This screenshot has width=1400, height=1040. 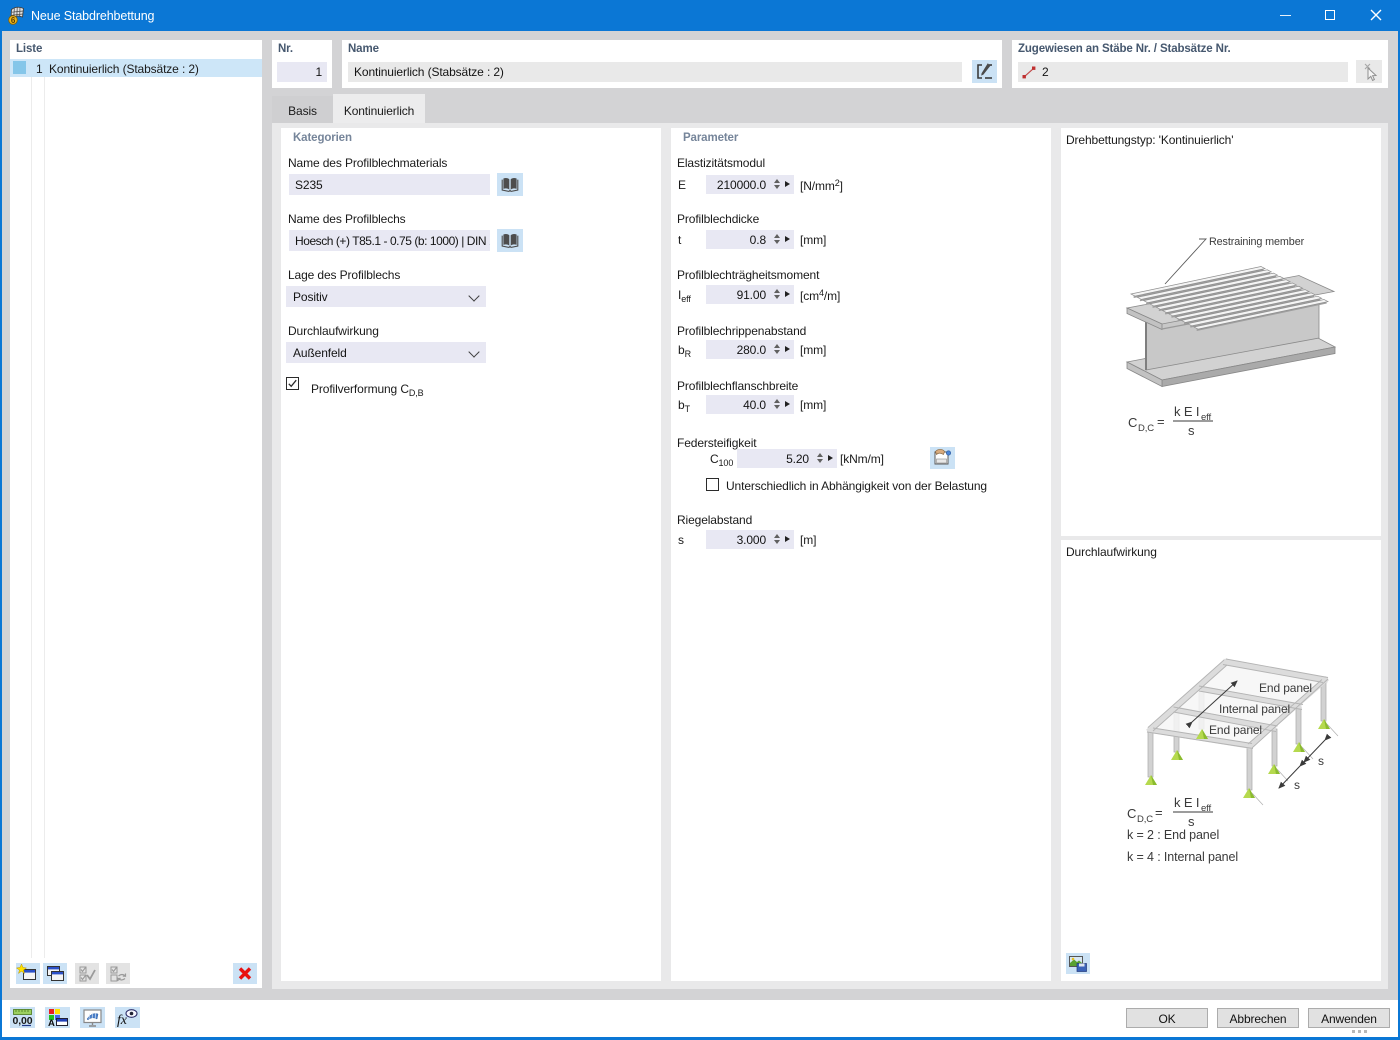 What do you see at coordinates (13, 20) in the screenshot?
I see `svg-text: 6` at bounding box center [13, 20].